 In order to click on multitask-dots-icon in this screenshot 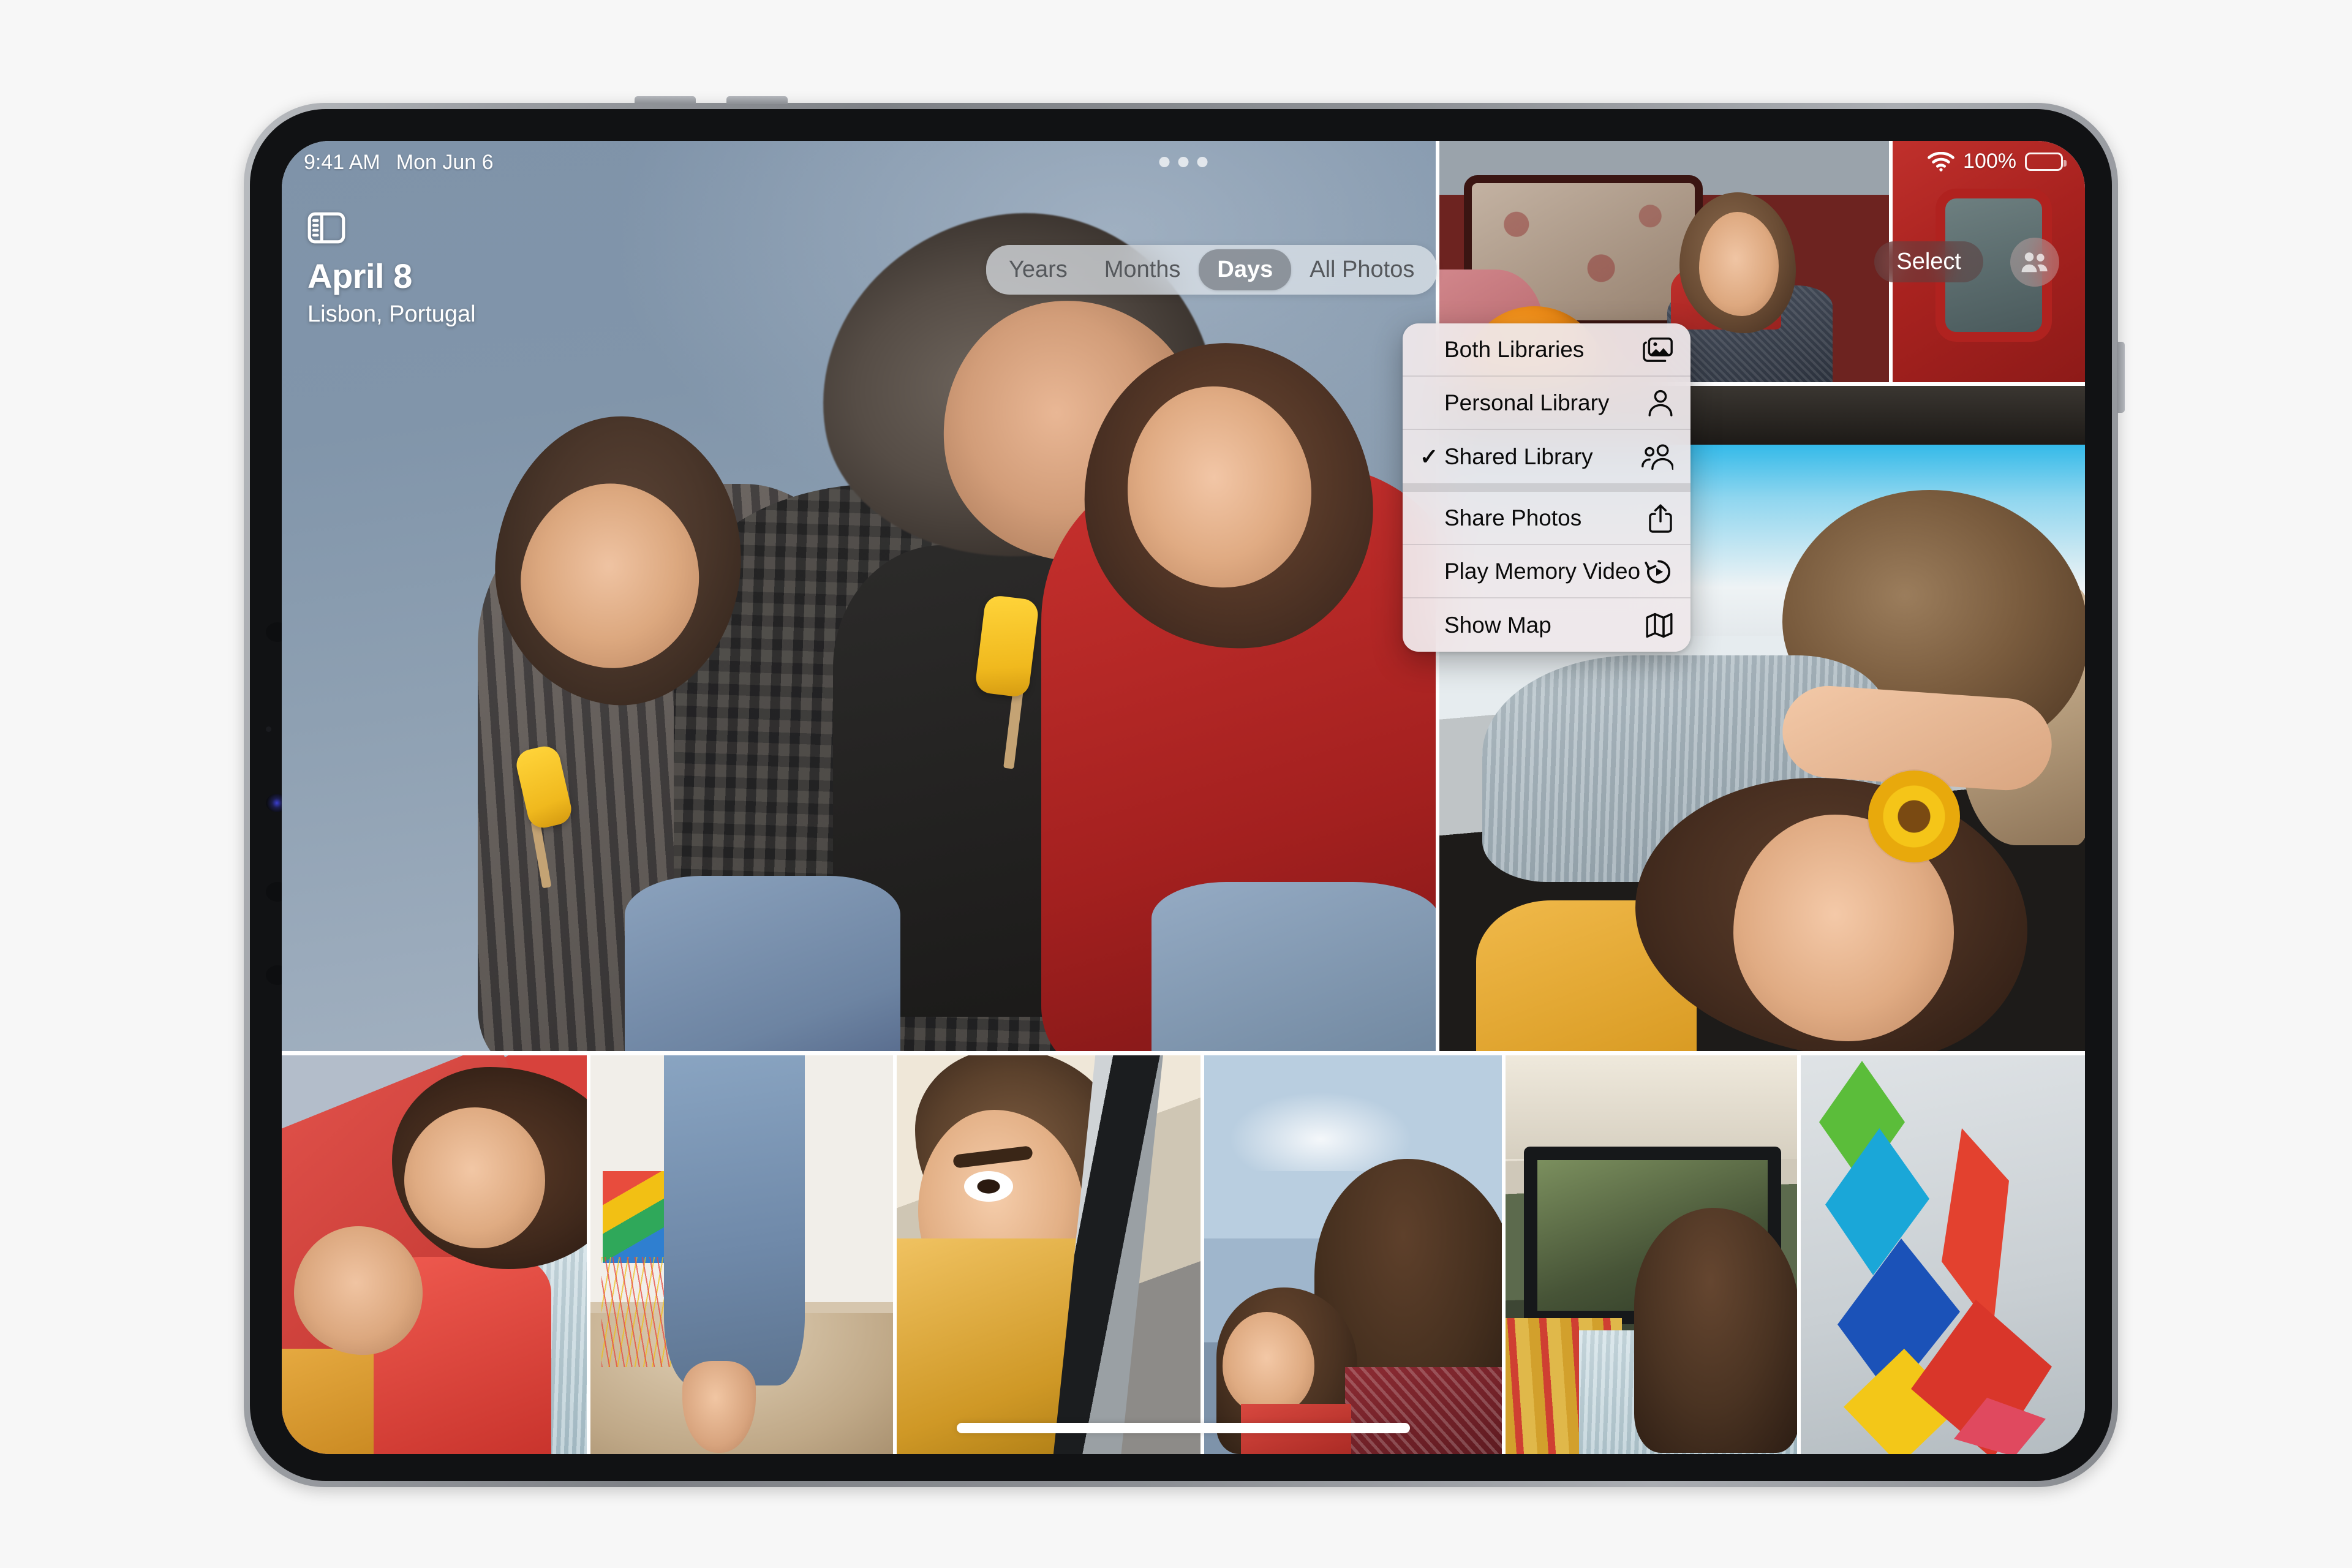, I will do `click(1183, 162)`.